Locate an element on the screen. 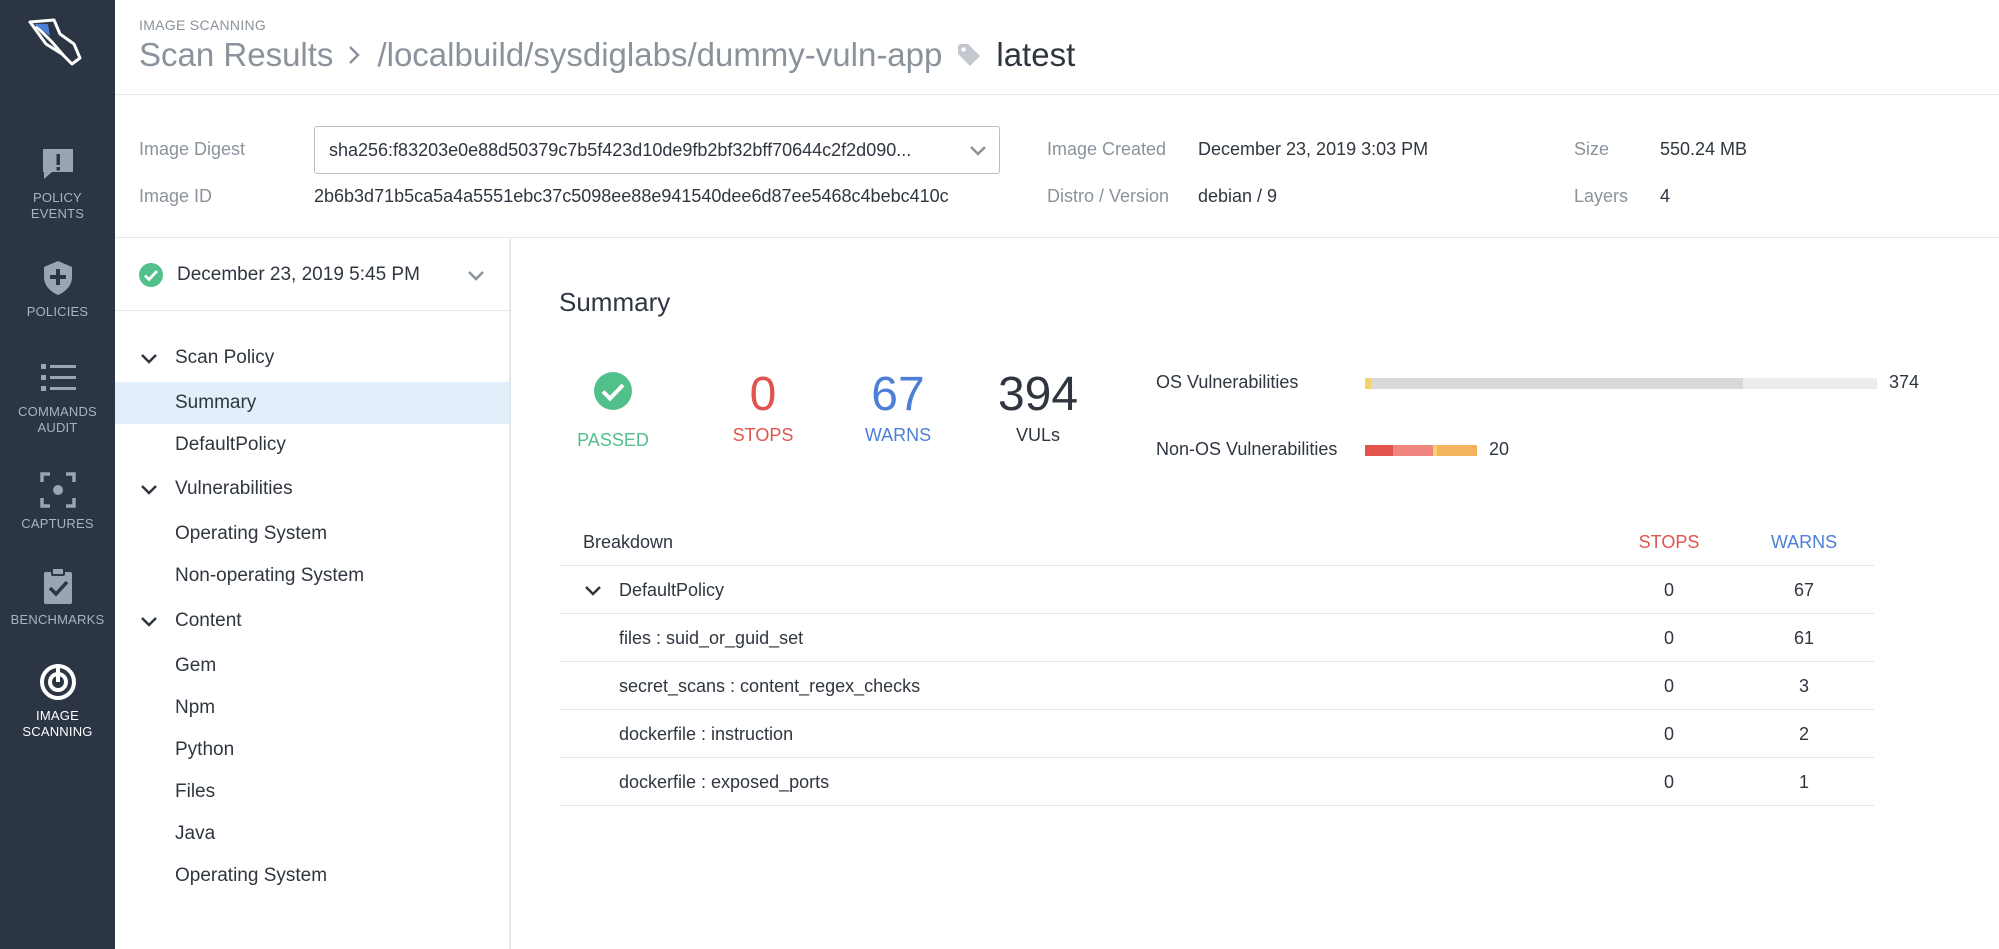  table-row: dockerfile : instruction 0 2 is located at coordinates (1216, 734).